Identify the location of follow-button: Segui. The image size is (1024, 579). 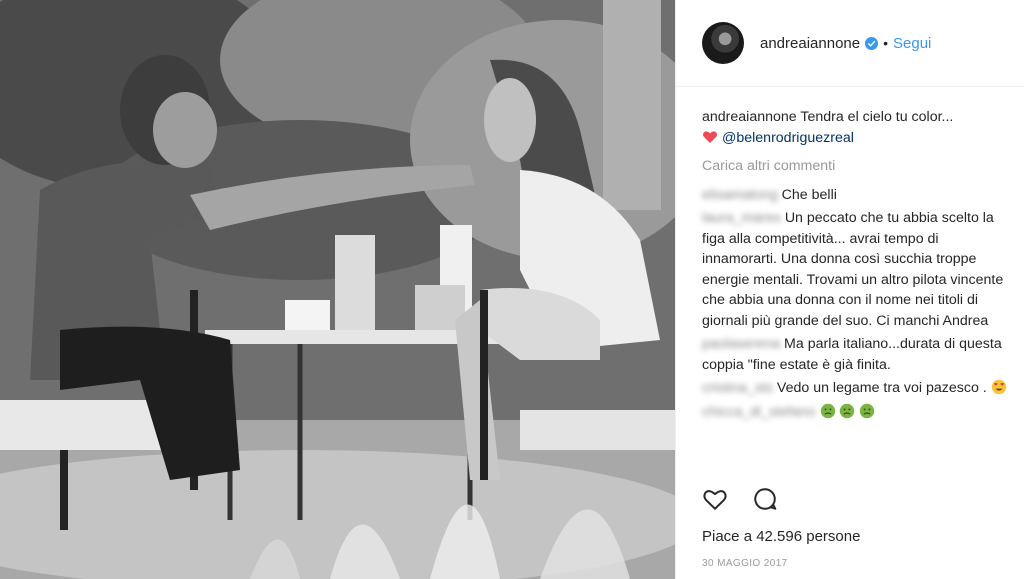
(912, 43).